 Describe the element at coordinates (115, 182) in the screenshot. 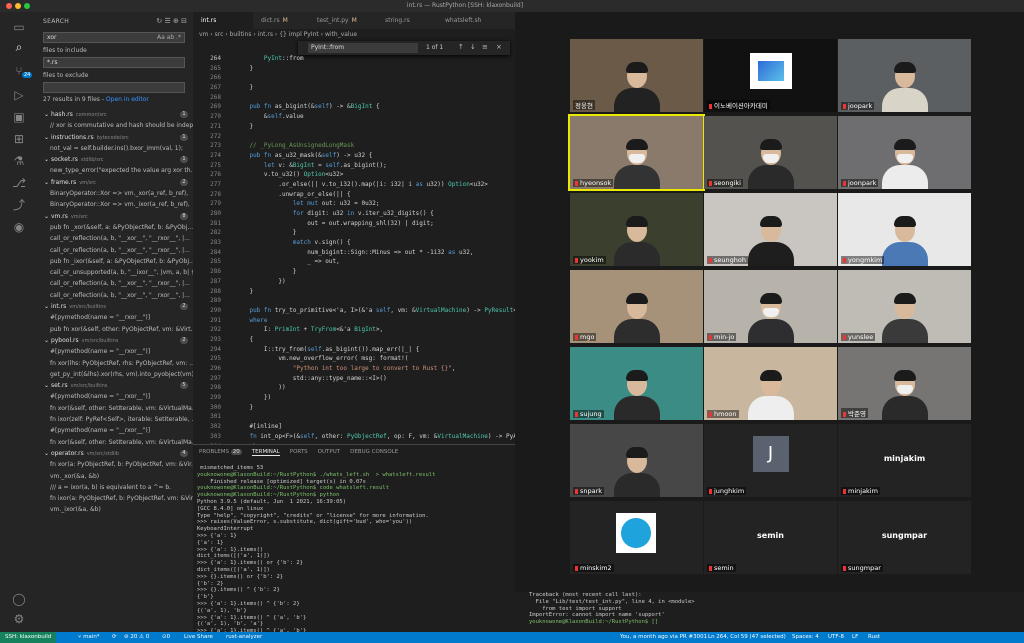

I see `result-file: ⌄ frame.rs vm/src 2` at that location.